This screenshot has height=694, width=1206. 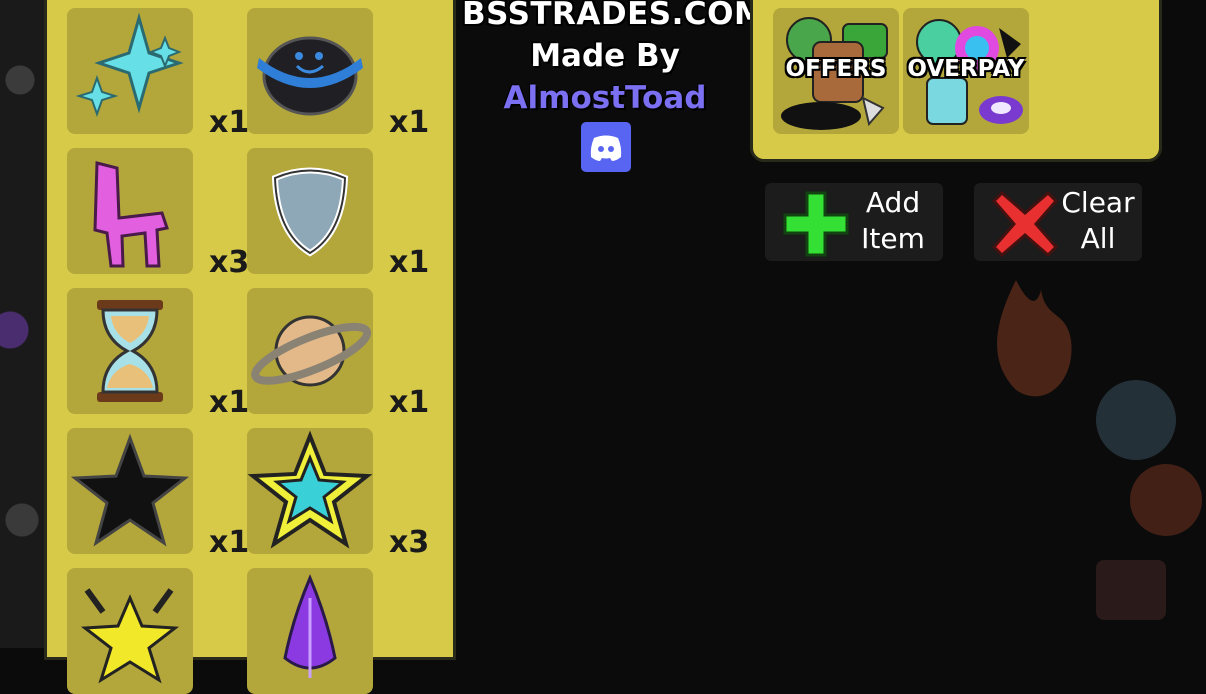 I want to click on made-by-label: Made By, so click(x=605, y=56).